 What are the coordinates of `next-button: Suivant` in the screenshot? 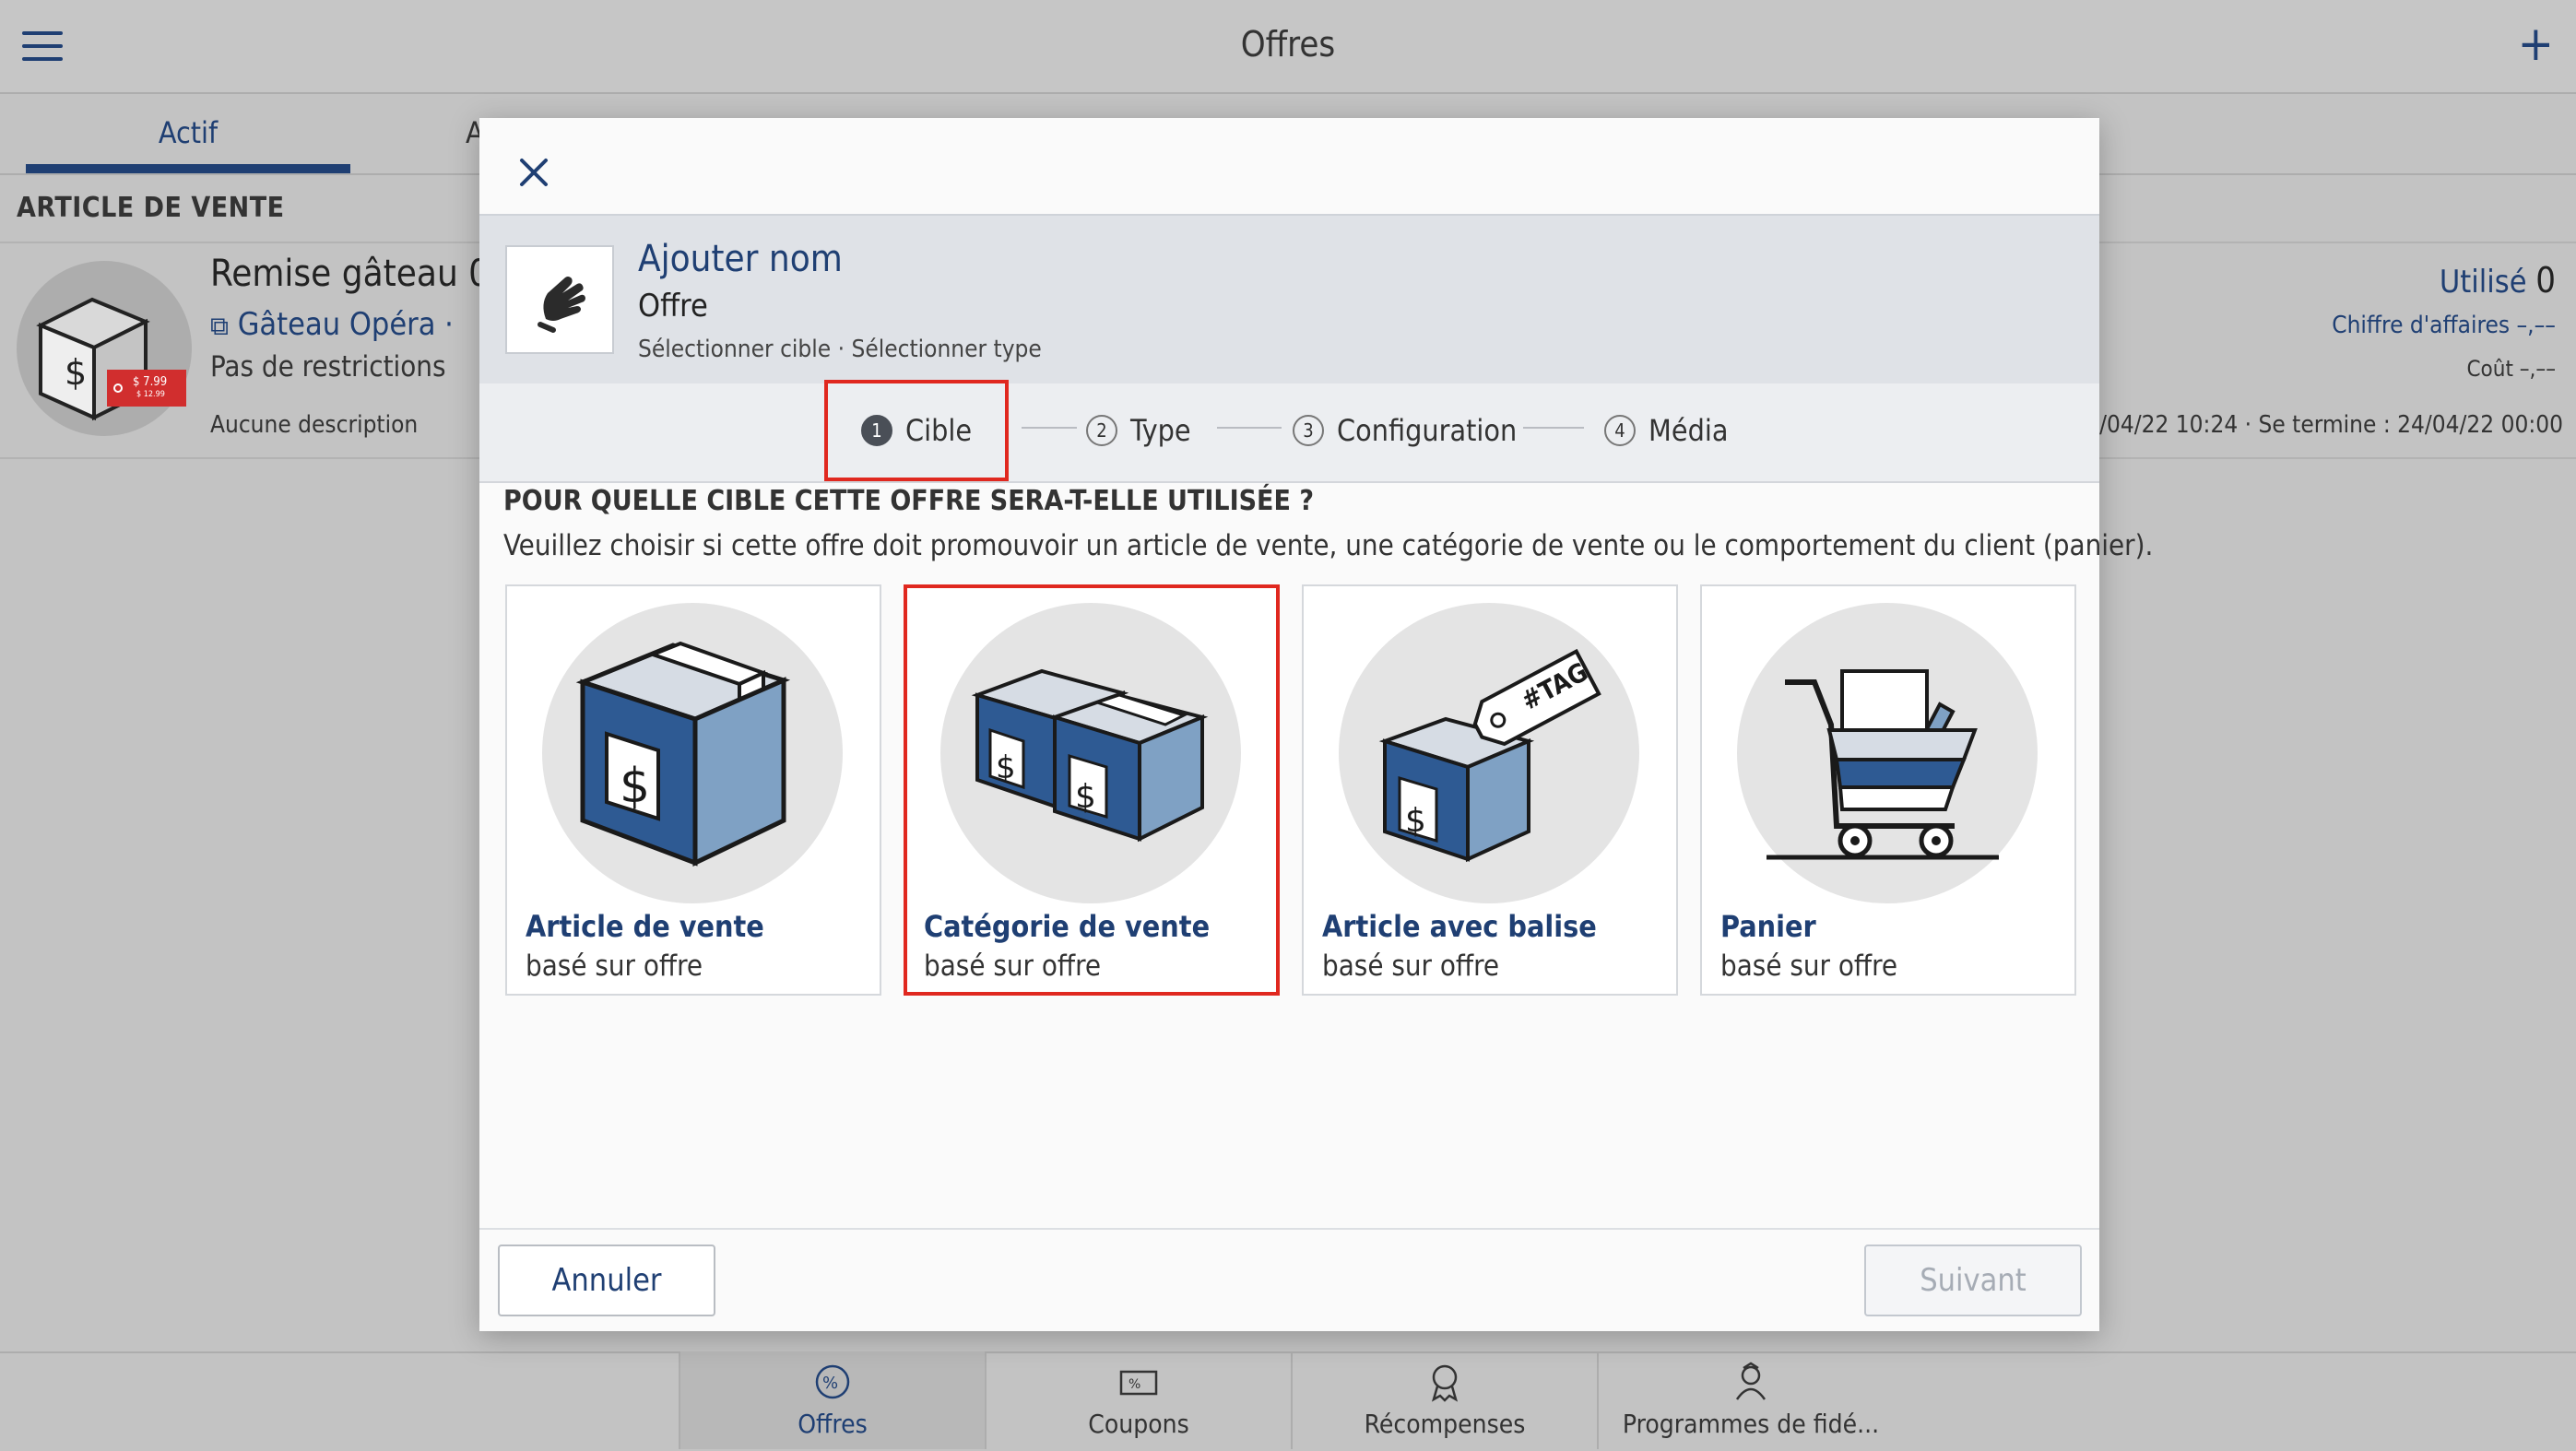 It's located at (1973, 1280).